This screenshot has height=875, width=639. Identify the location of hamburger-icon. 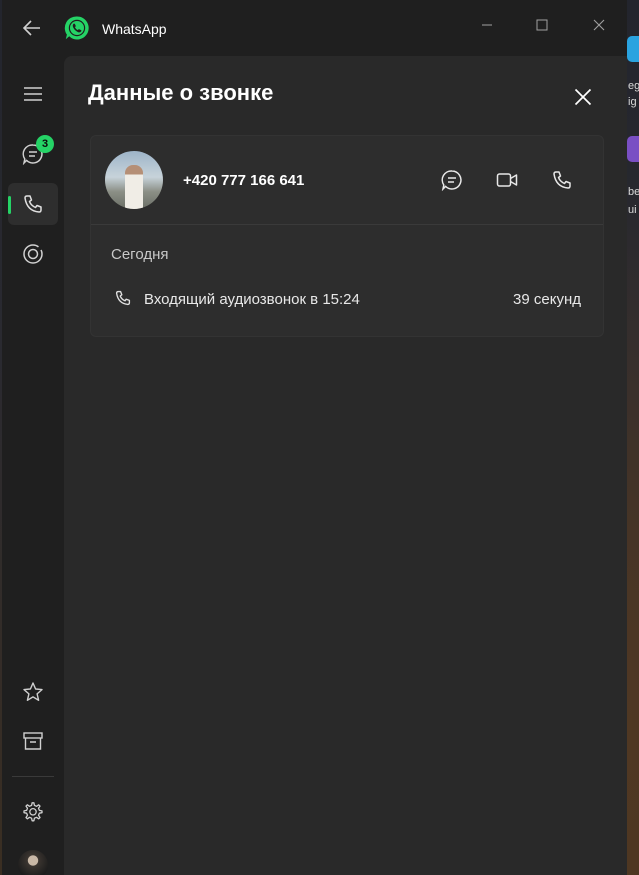
(33, 94).